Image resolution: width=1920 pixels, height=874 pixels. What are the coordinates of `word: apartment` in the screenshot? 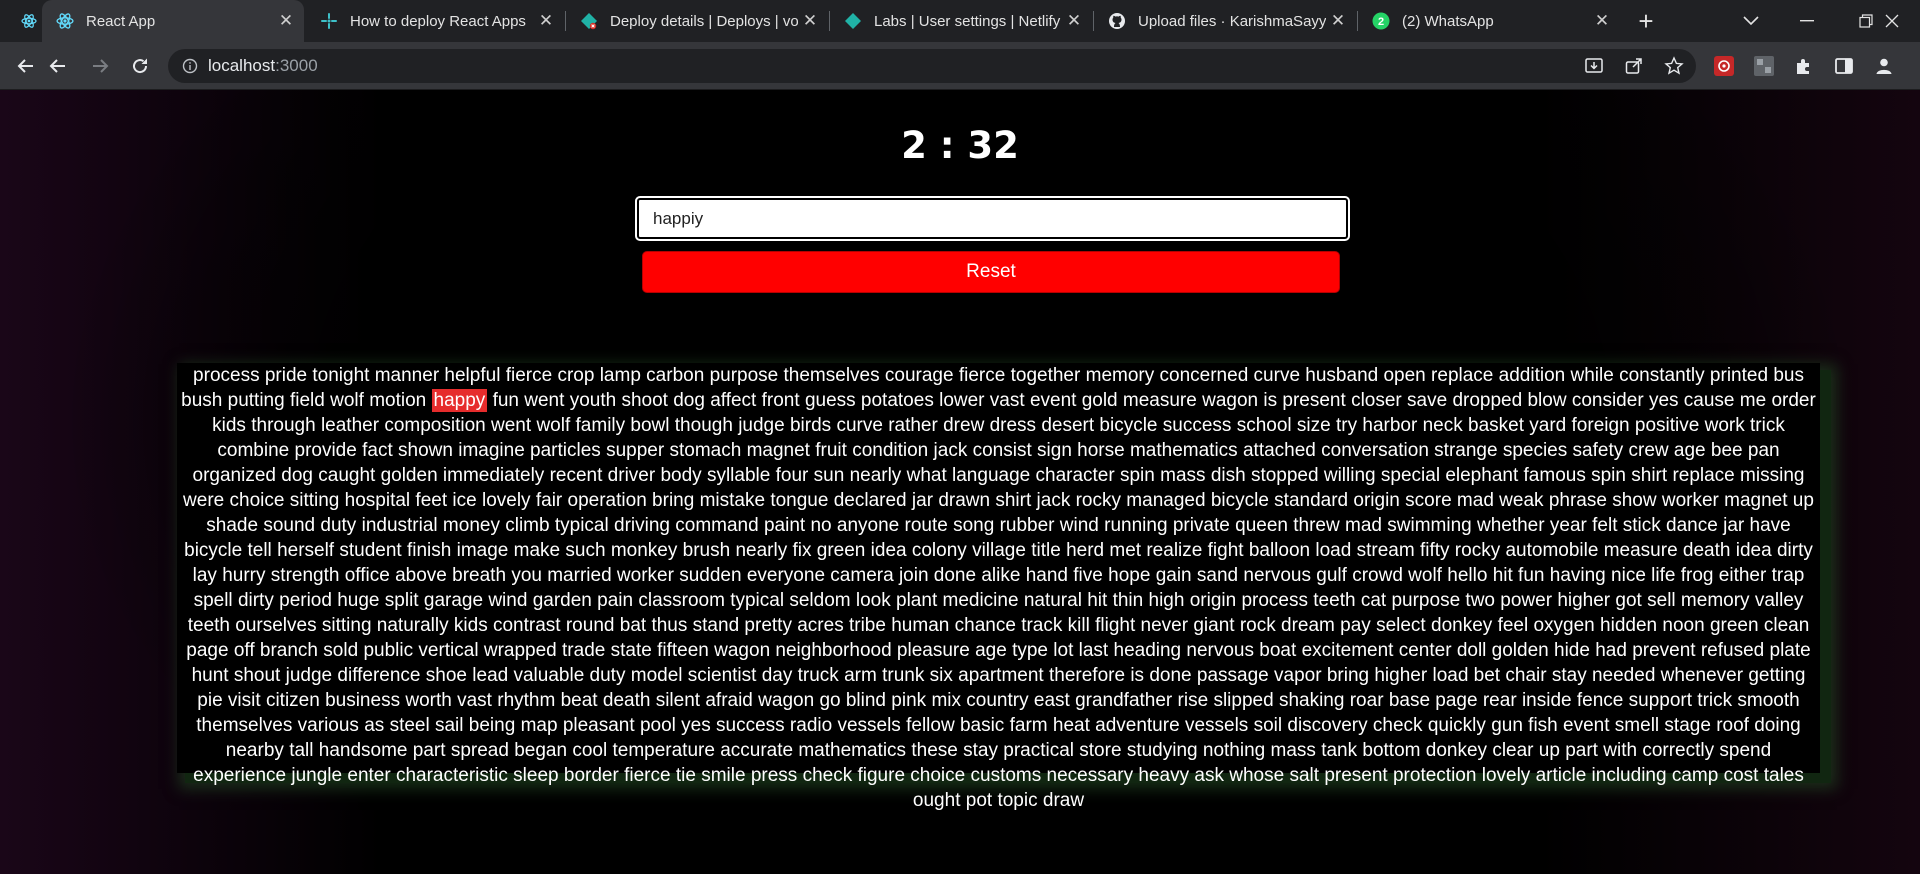 It's located at (1001, 675).